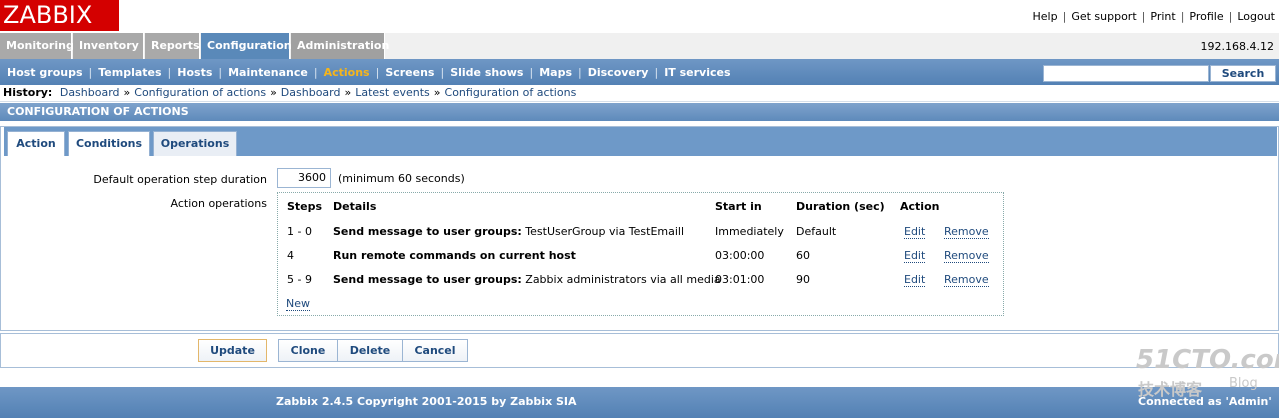 This screenshot has width=1279, height=418. Describe the element at coordinates (697, 72) in the screenshot. I see `submenu-it-services: IT services` at that location.